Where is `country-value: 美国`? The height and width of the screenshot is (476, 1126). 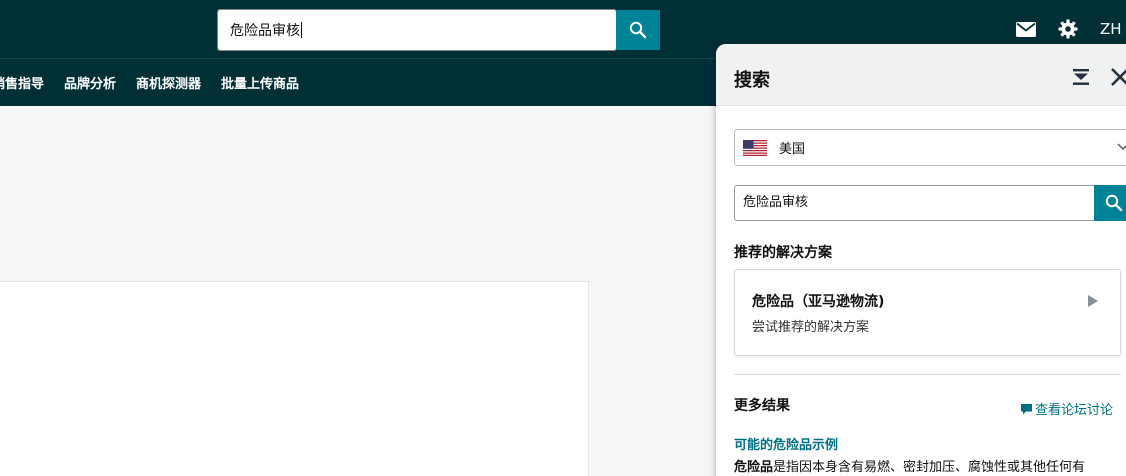
country-value: 美国 is located at coordinates (792, 149).